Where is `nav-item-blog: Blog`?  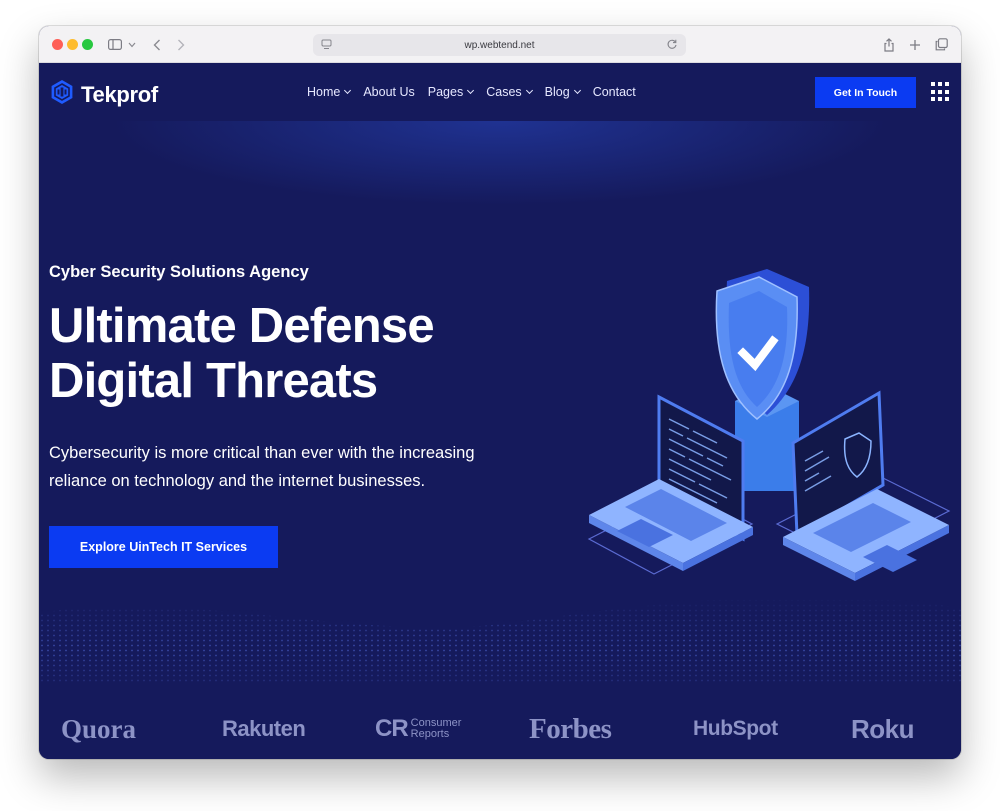
nav-item-blog: Blog is located at coordinates (562, 92).